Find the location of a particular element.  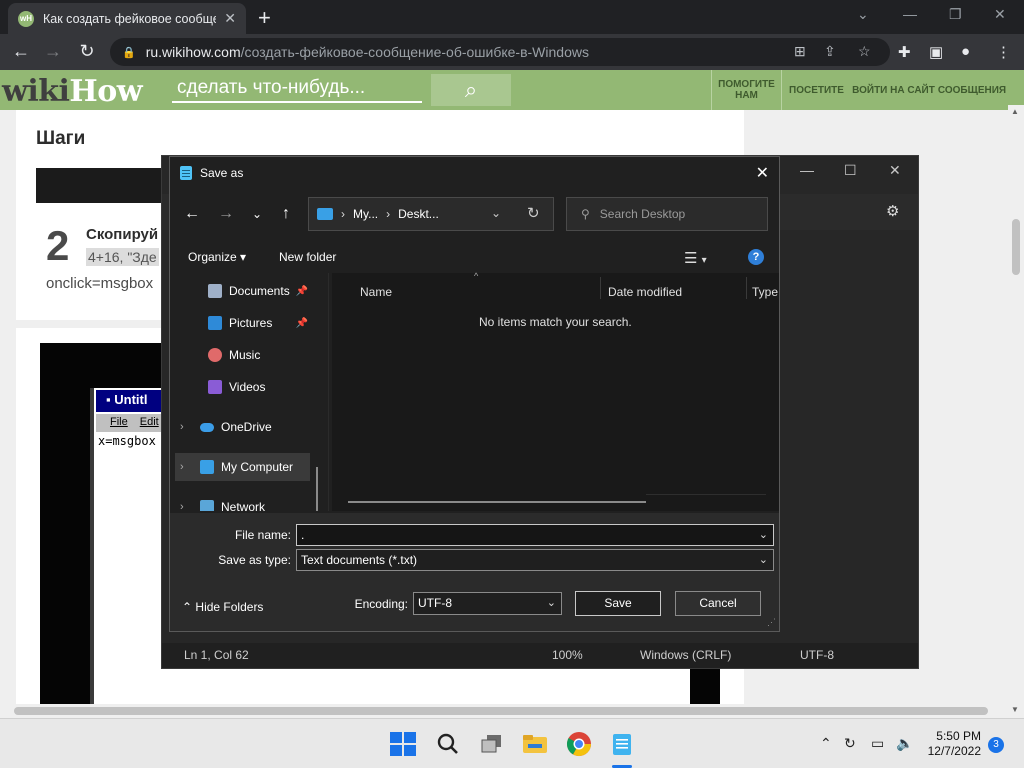

nav-item-network: › Network is located at coordinates (249, 502).